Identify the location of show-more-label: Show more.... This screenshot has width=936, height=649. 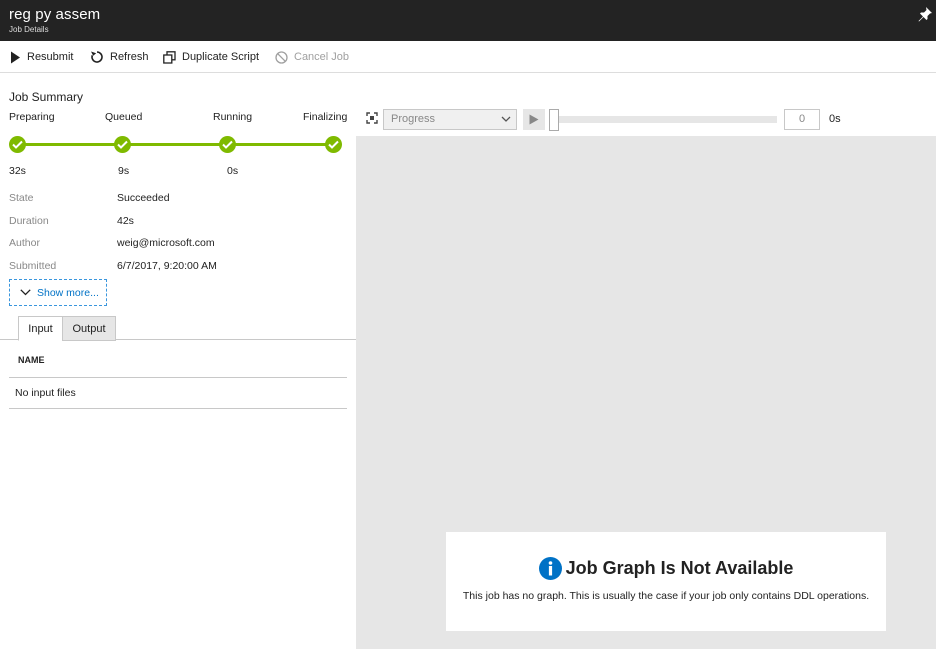
(68, 292).